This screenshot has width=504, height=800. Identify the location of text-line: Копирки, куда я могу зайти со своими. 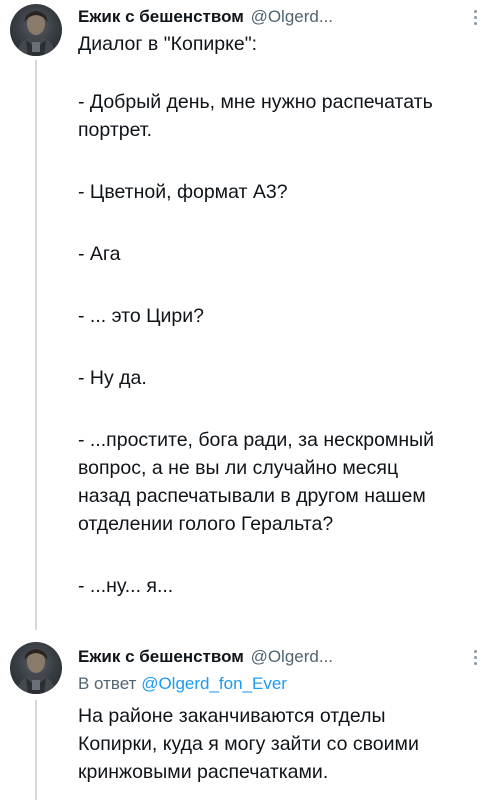
(248, 744).